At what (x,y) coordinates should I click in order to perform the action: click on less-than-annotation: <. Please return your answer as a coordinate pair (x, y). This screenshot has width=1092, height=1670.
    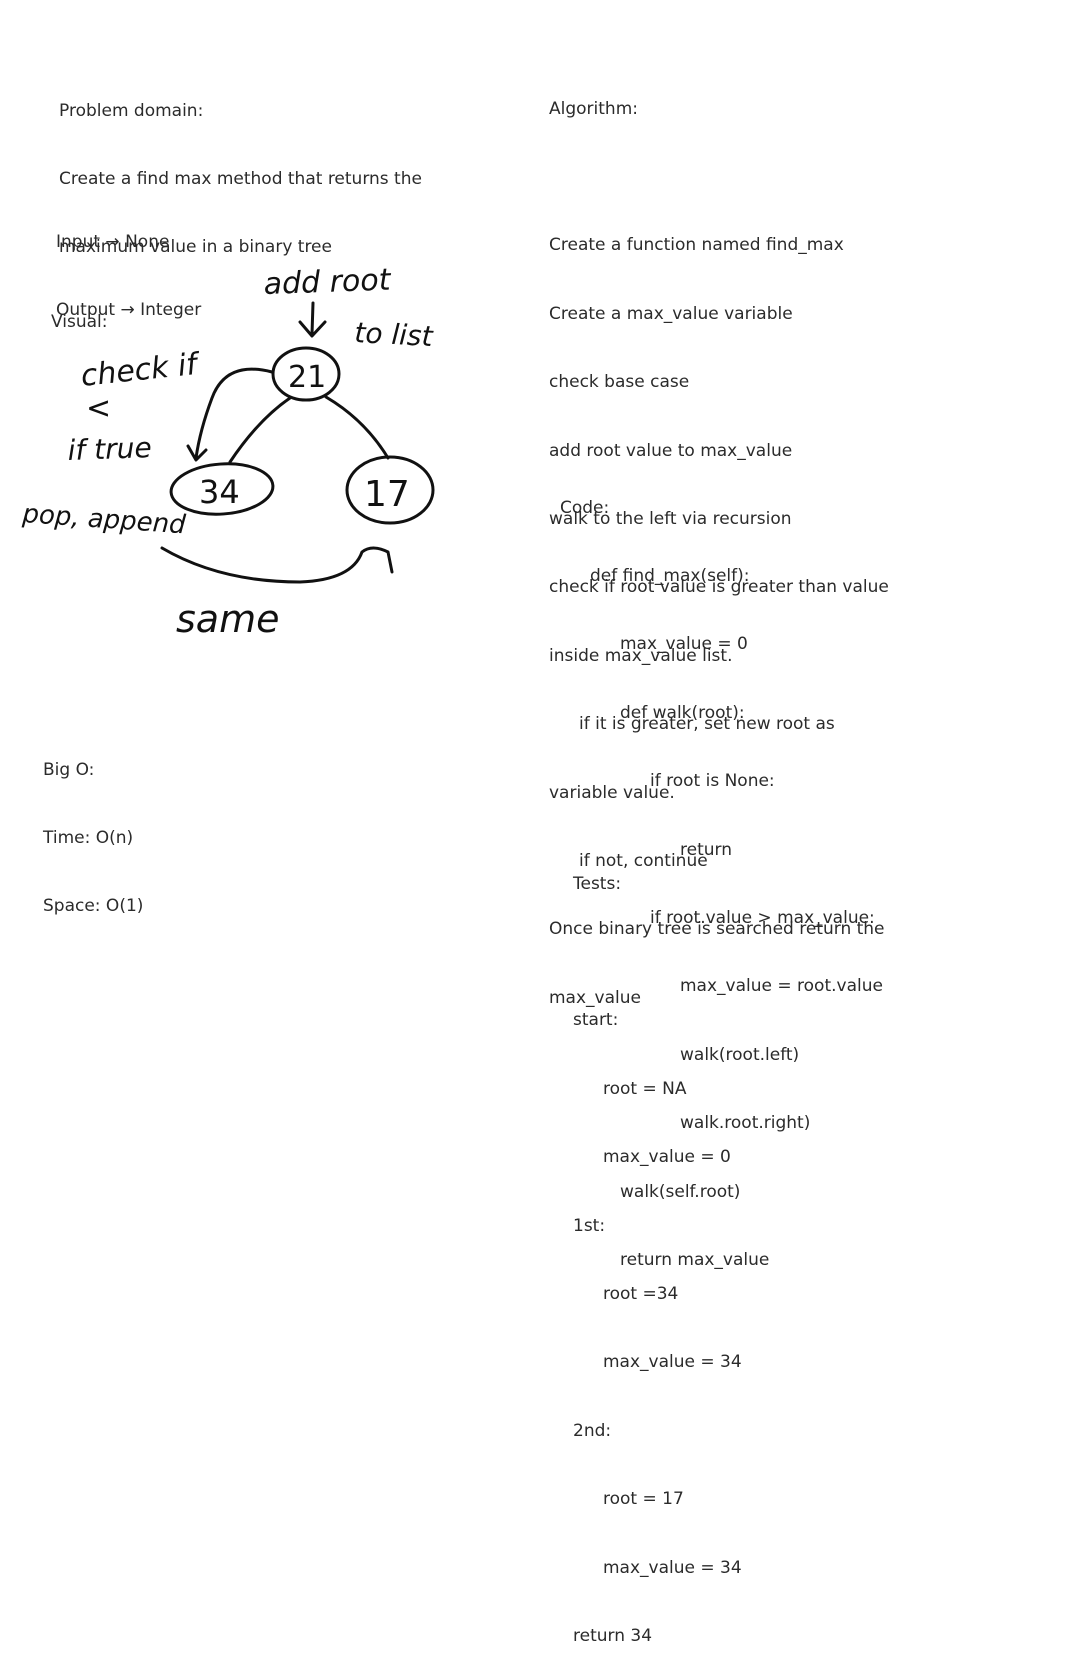
    Looking at the image, I should click on (98, 408).